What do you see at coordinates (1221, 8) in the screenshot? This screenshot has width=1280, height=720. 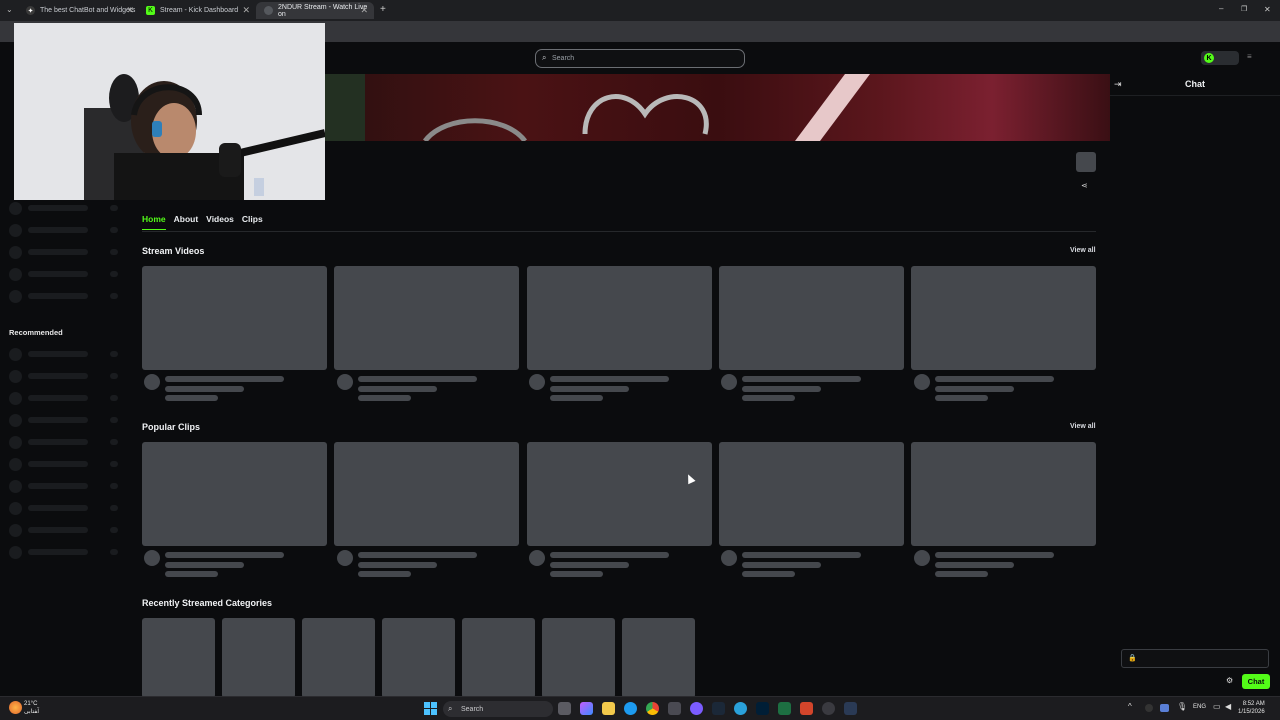 I see `minimize-button: –` at bounding box center [1221, 8].